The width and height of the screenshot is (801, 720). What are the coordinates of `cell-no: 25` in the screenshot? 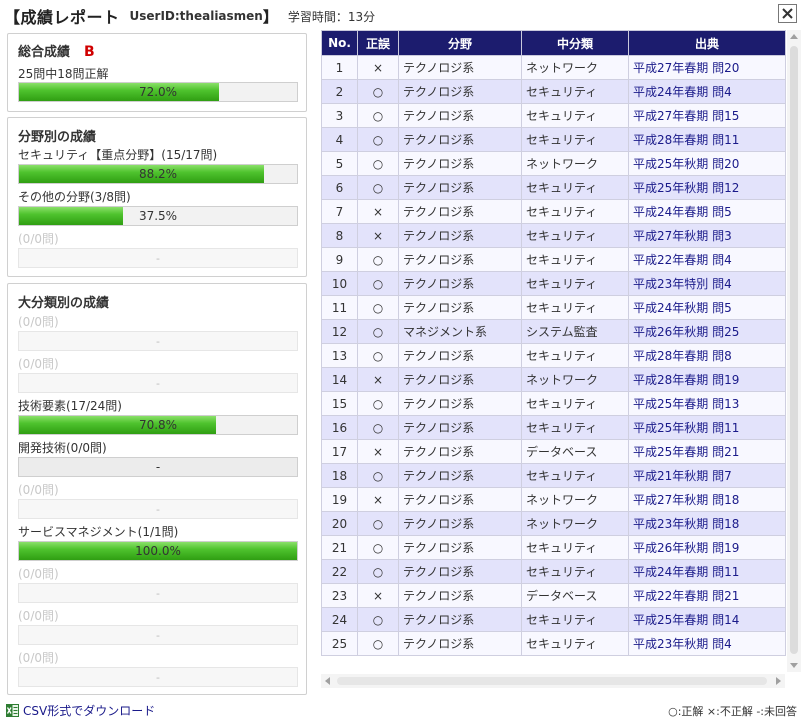 It's located at (339, 643).